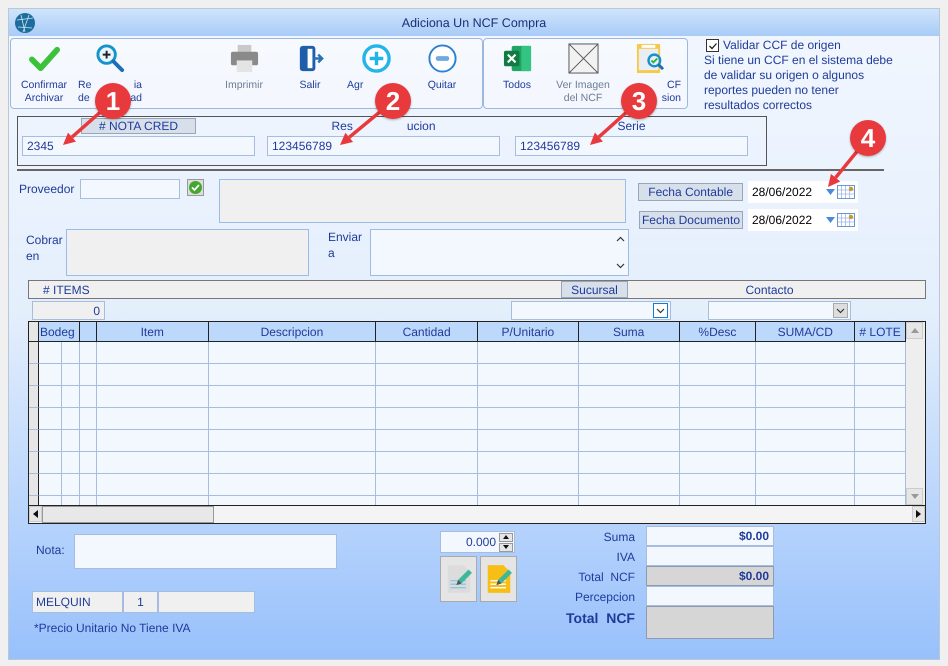 Image resolution: width=948 pixels, height=666 pixels. Describe the element at coordinates (421, 126) in the screenshot. I see `field-label: ucion` at that location.